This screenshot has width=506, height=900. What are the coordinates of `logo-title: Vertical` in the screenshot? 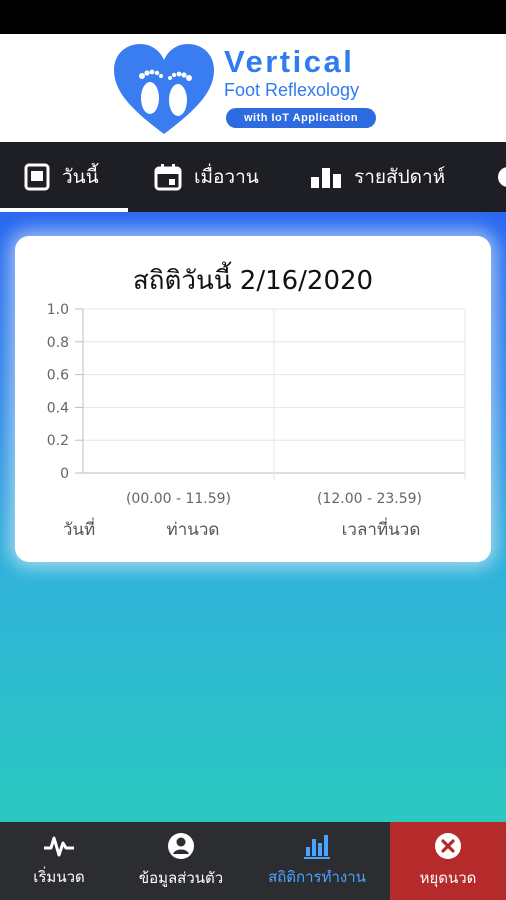 It's located at (289, 61).